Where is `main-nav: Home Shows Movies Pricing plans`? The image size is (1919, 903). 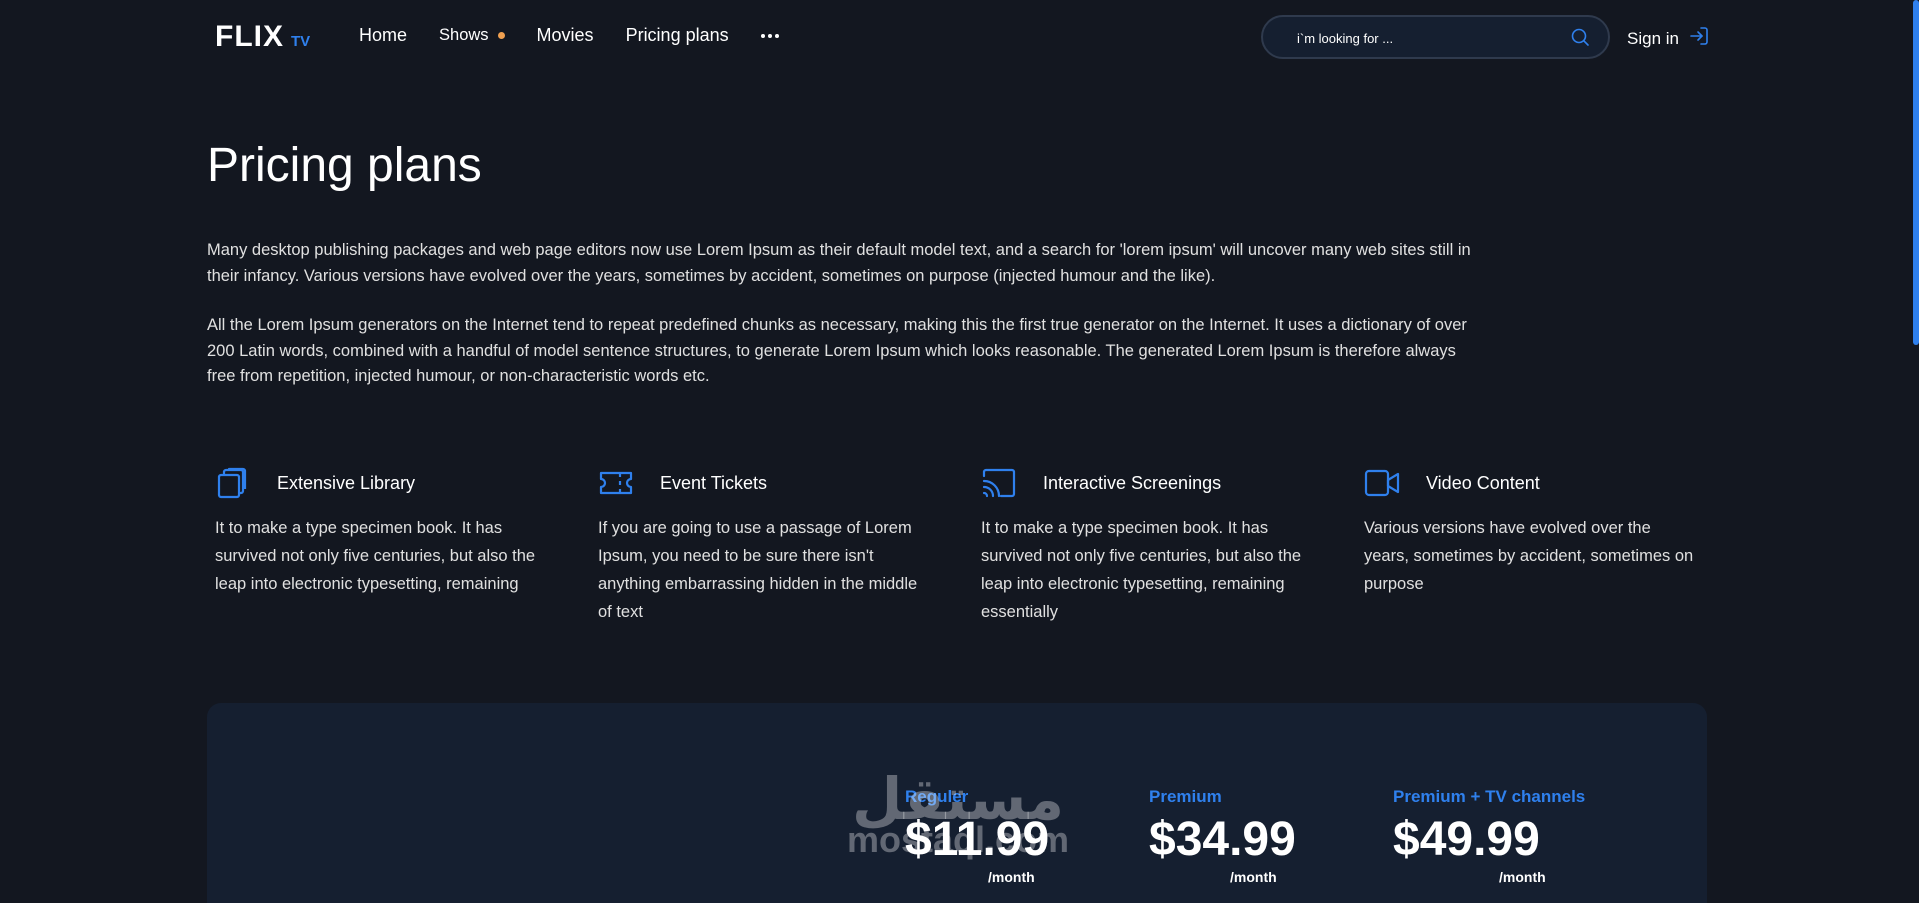 main-nav: Home Shows Movies Pricing plans is located at coordinates (585, 35).